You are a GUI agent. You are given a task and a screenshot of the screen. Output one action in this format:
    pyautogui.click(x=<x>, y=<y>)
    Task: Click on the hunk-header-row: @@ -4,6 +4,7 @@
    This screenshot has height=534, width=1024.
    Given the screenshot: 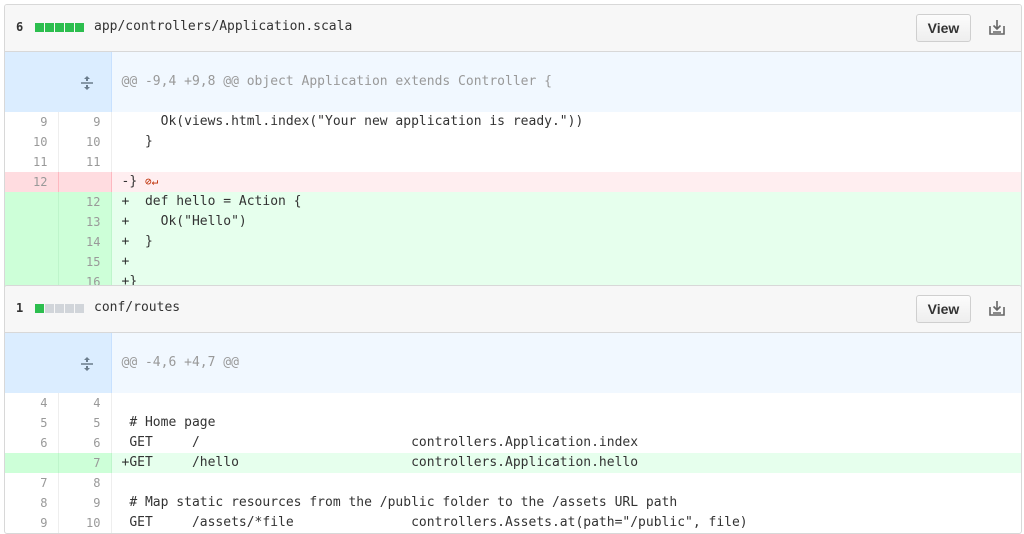 What is the action you would take?
    pyautogui.click(x=513, y=363)
    